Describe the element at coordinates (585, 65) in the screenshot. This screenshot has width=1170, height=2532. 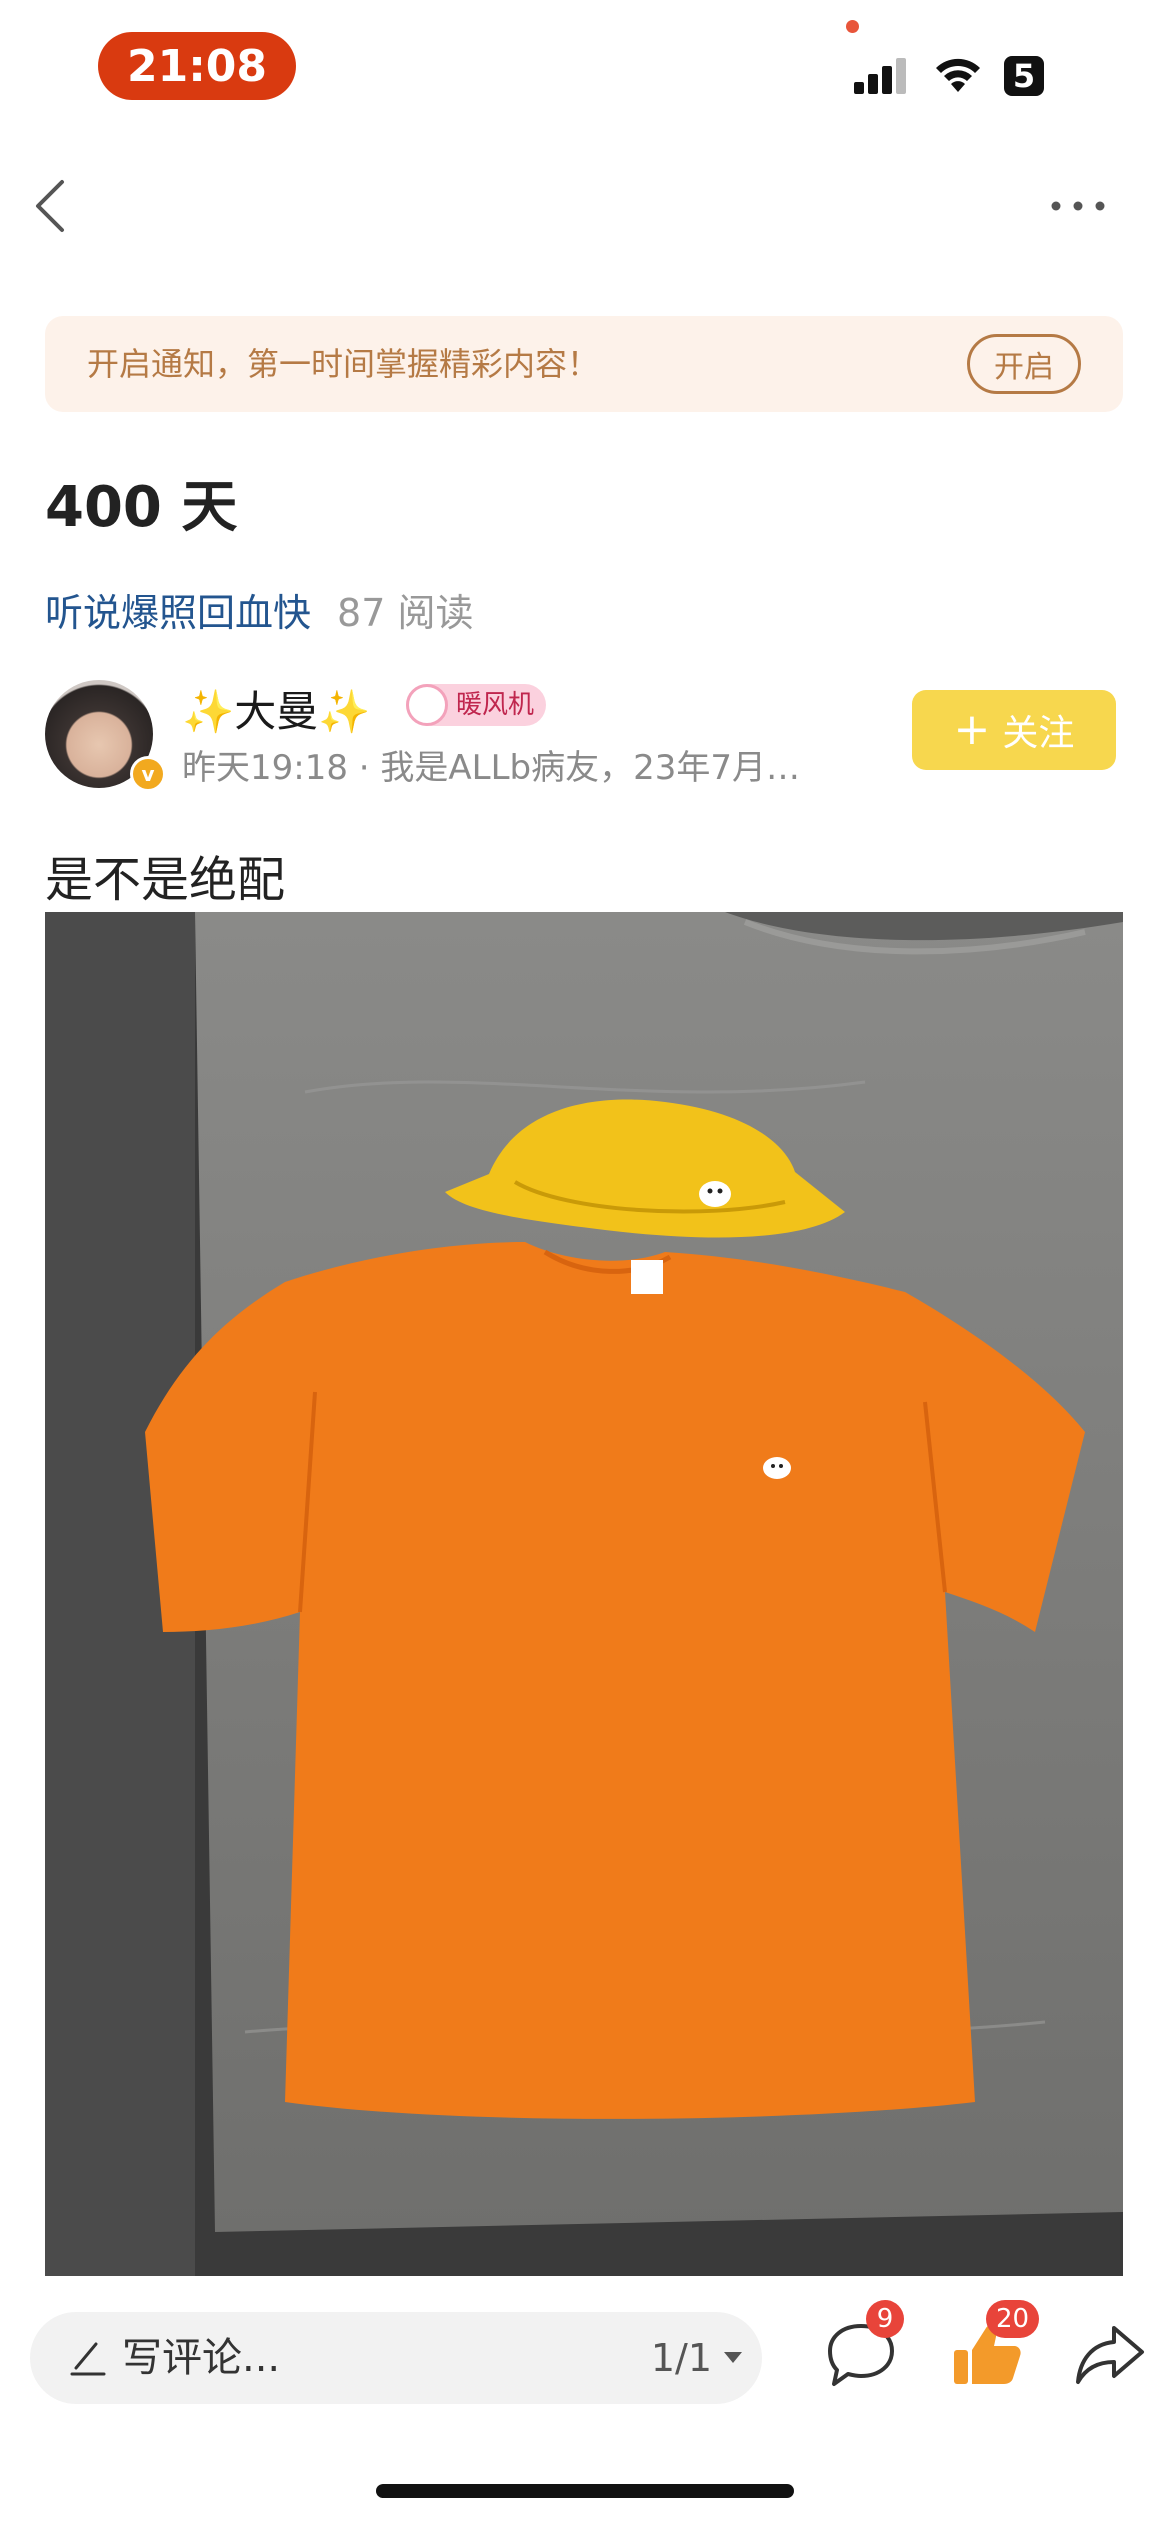
I see `status-bar: 21:08 5` at that location.